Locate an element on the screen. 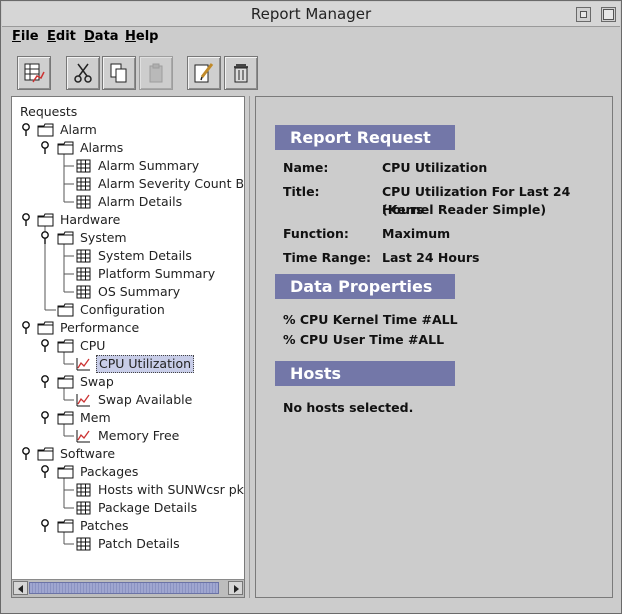  new-report-icon is located at coordinates (34, 73).